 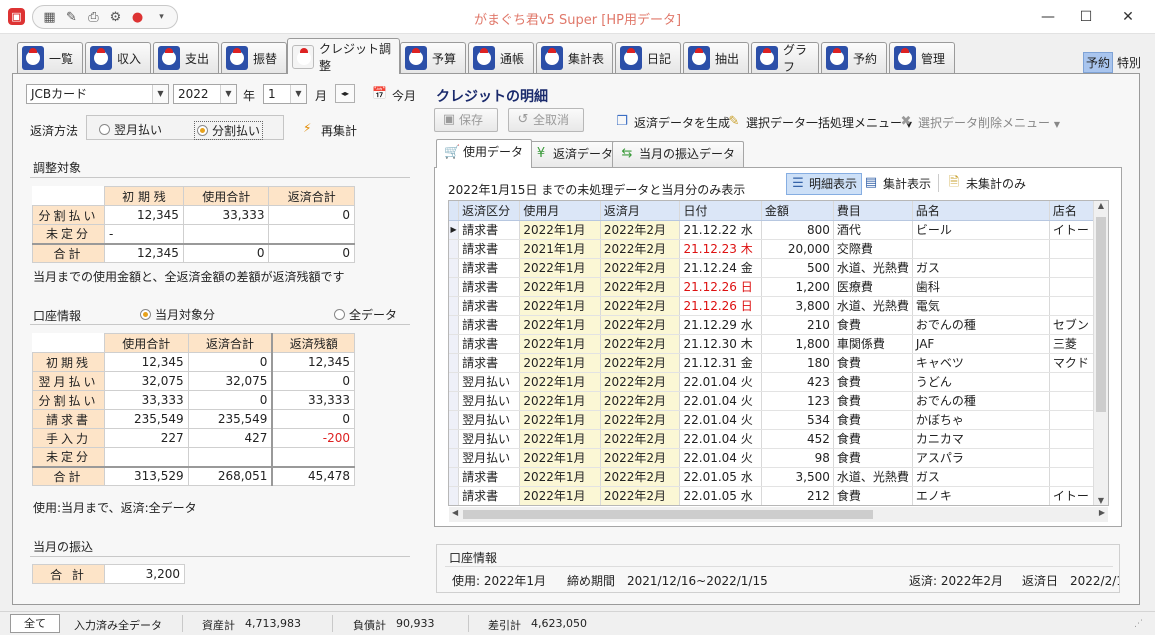 What do you see at coordinates (854, 57) in the screenshot?
I see `tab-reservation: 予約` at bounding box center [854, 57].